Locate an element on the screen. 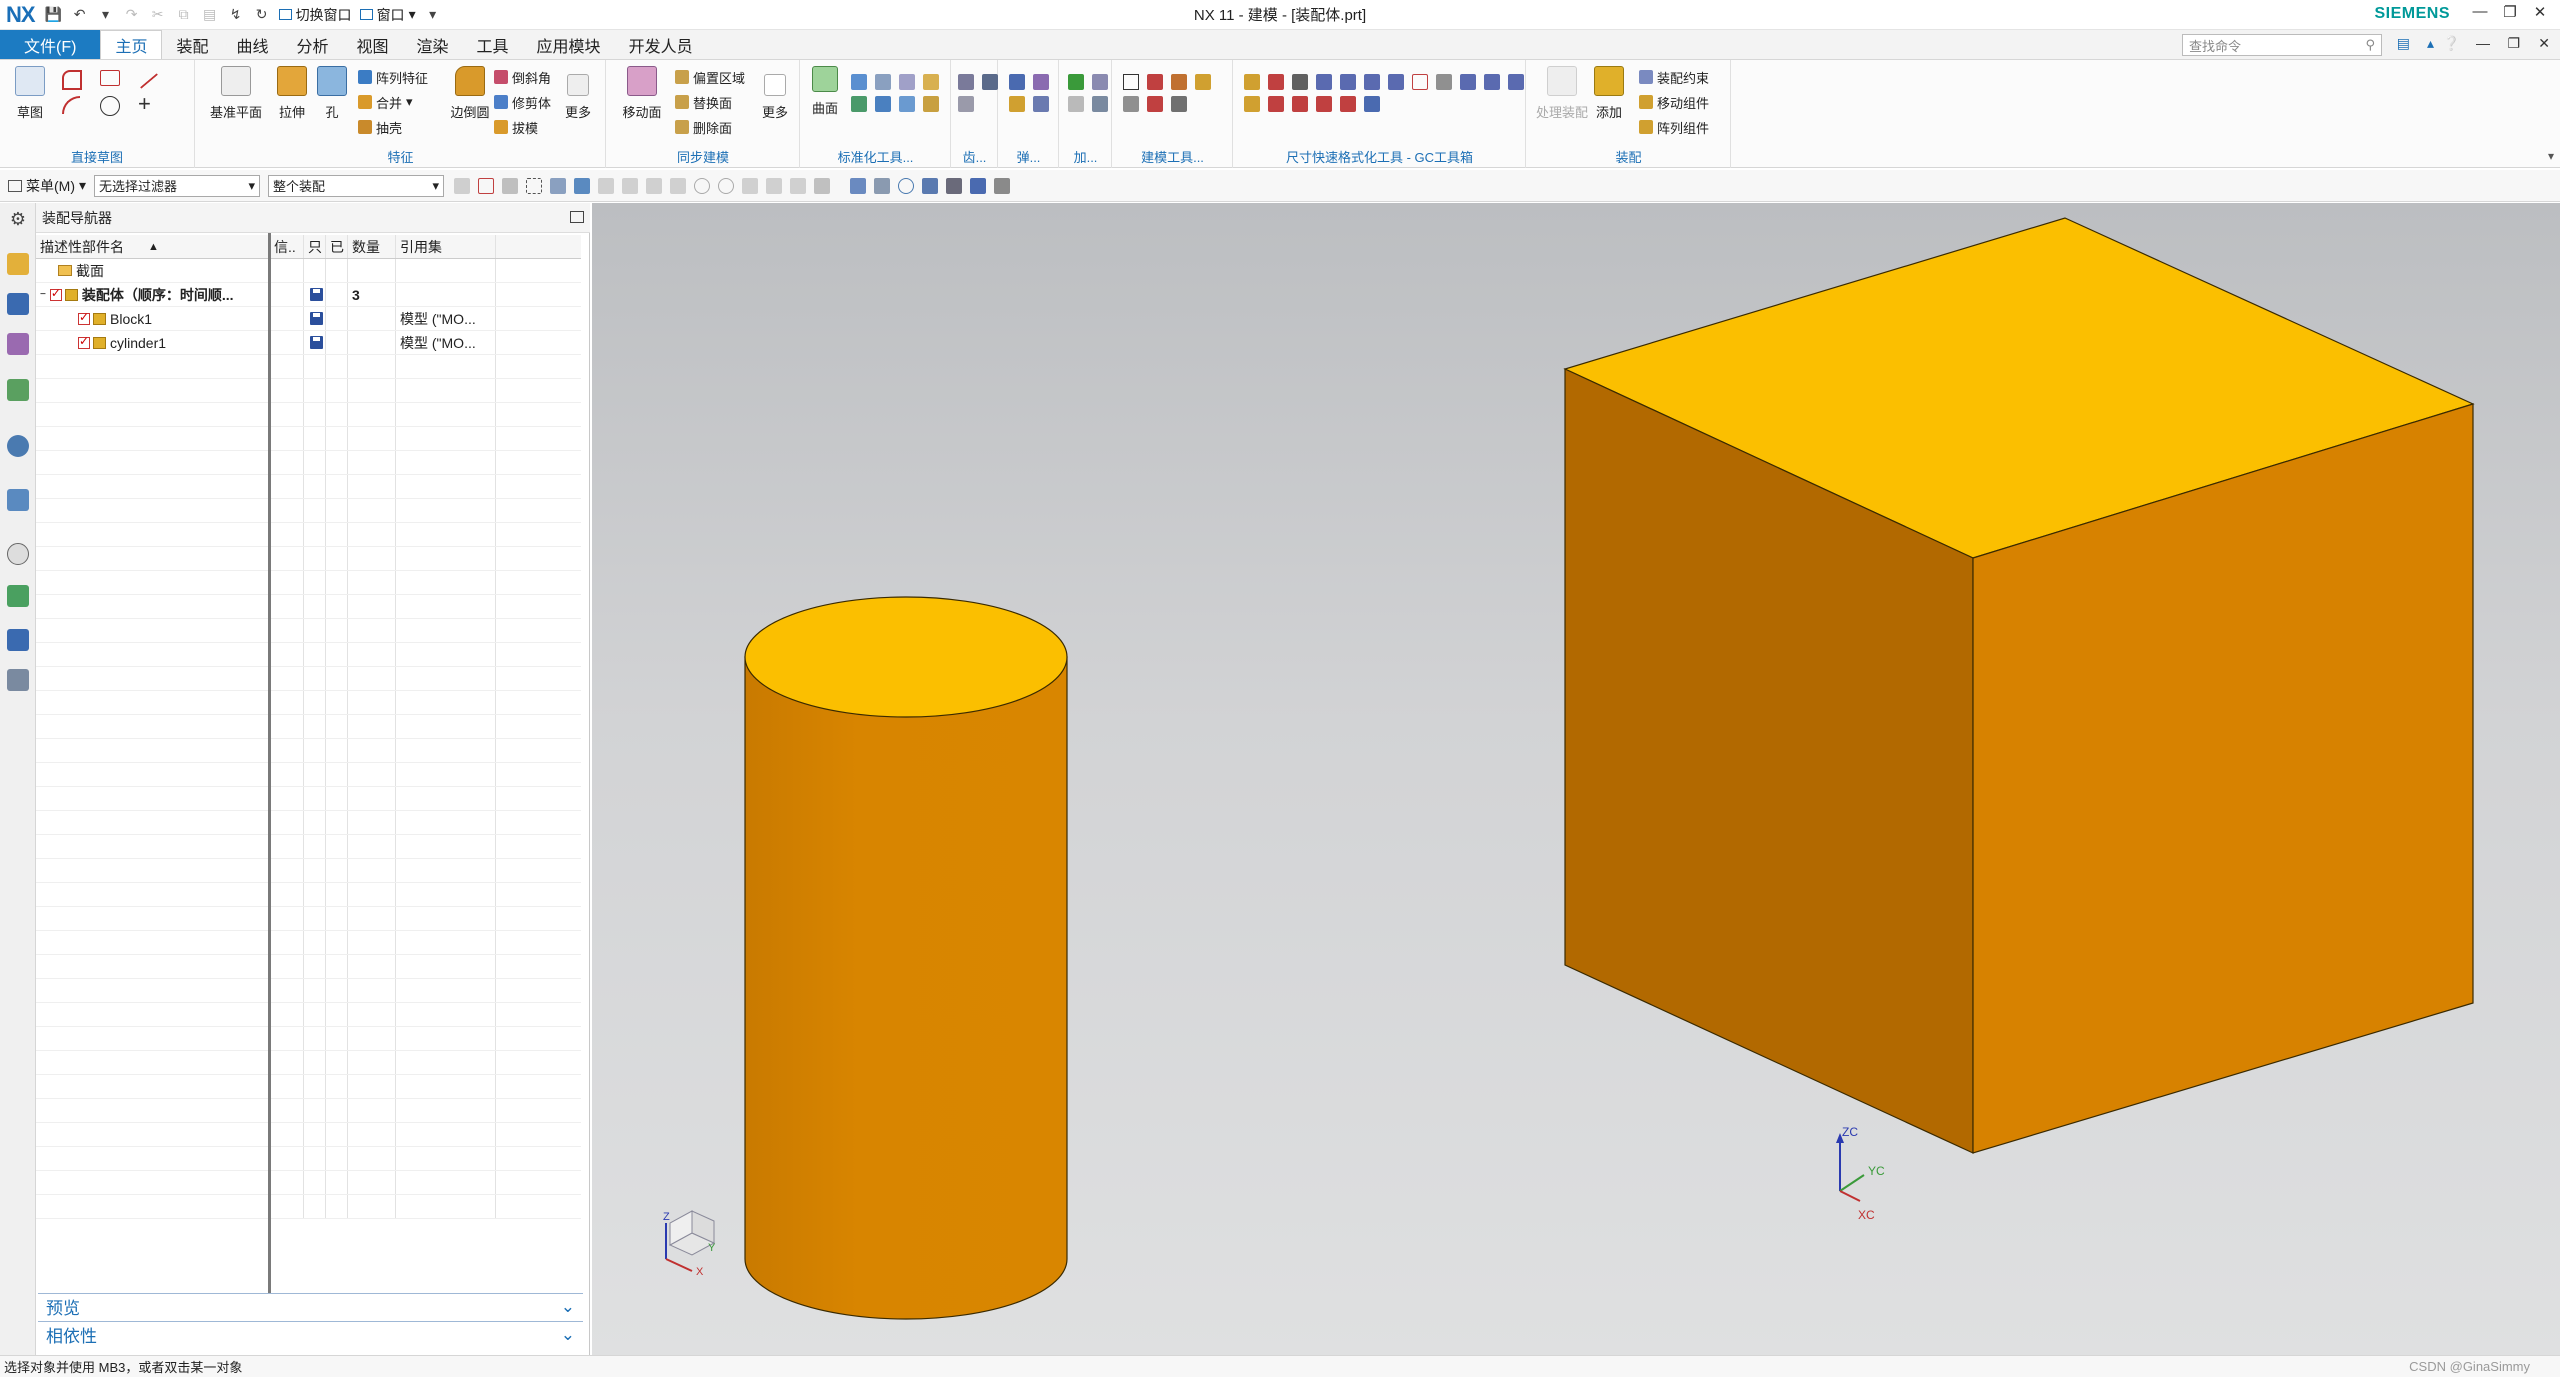 The width and height of the screenshot is (2560, 1377). repeat-command-icon: ↯ is located at coordinates (236, 15).